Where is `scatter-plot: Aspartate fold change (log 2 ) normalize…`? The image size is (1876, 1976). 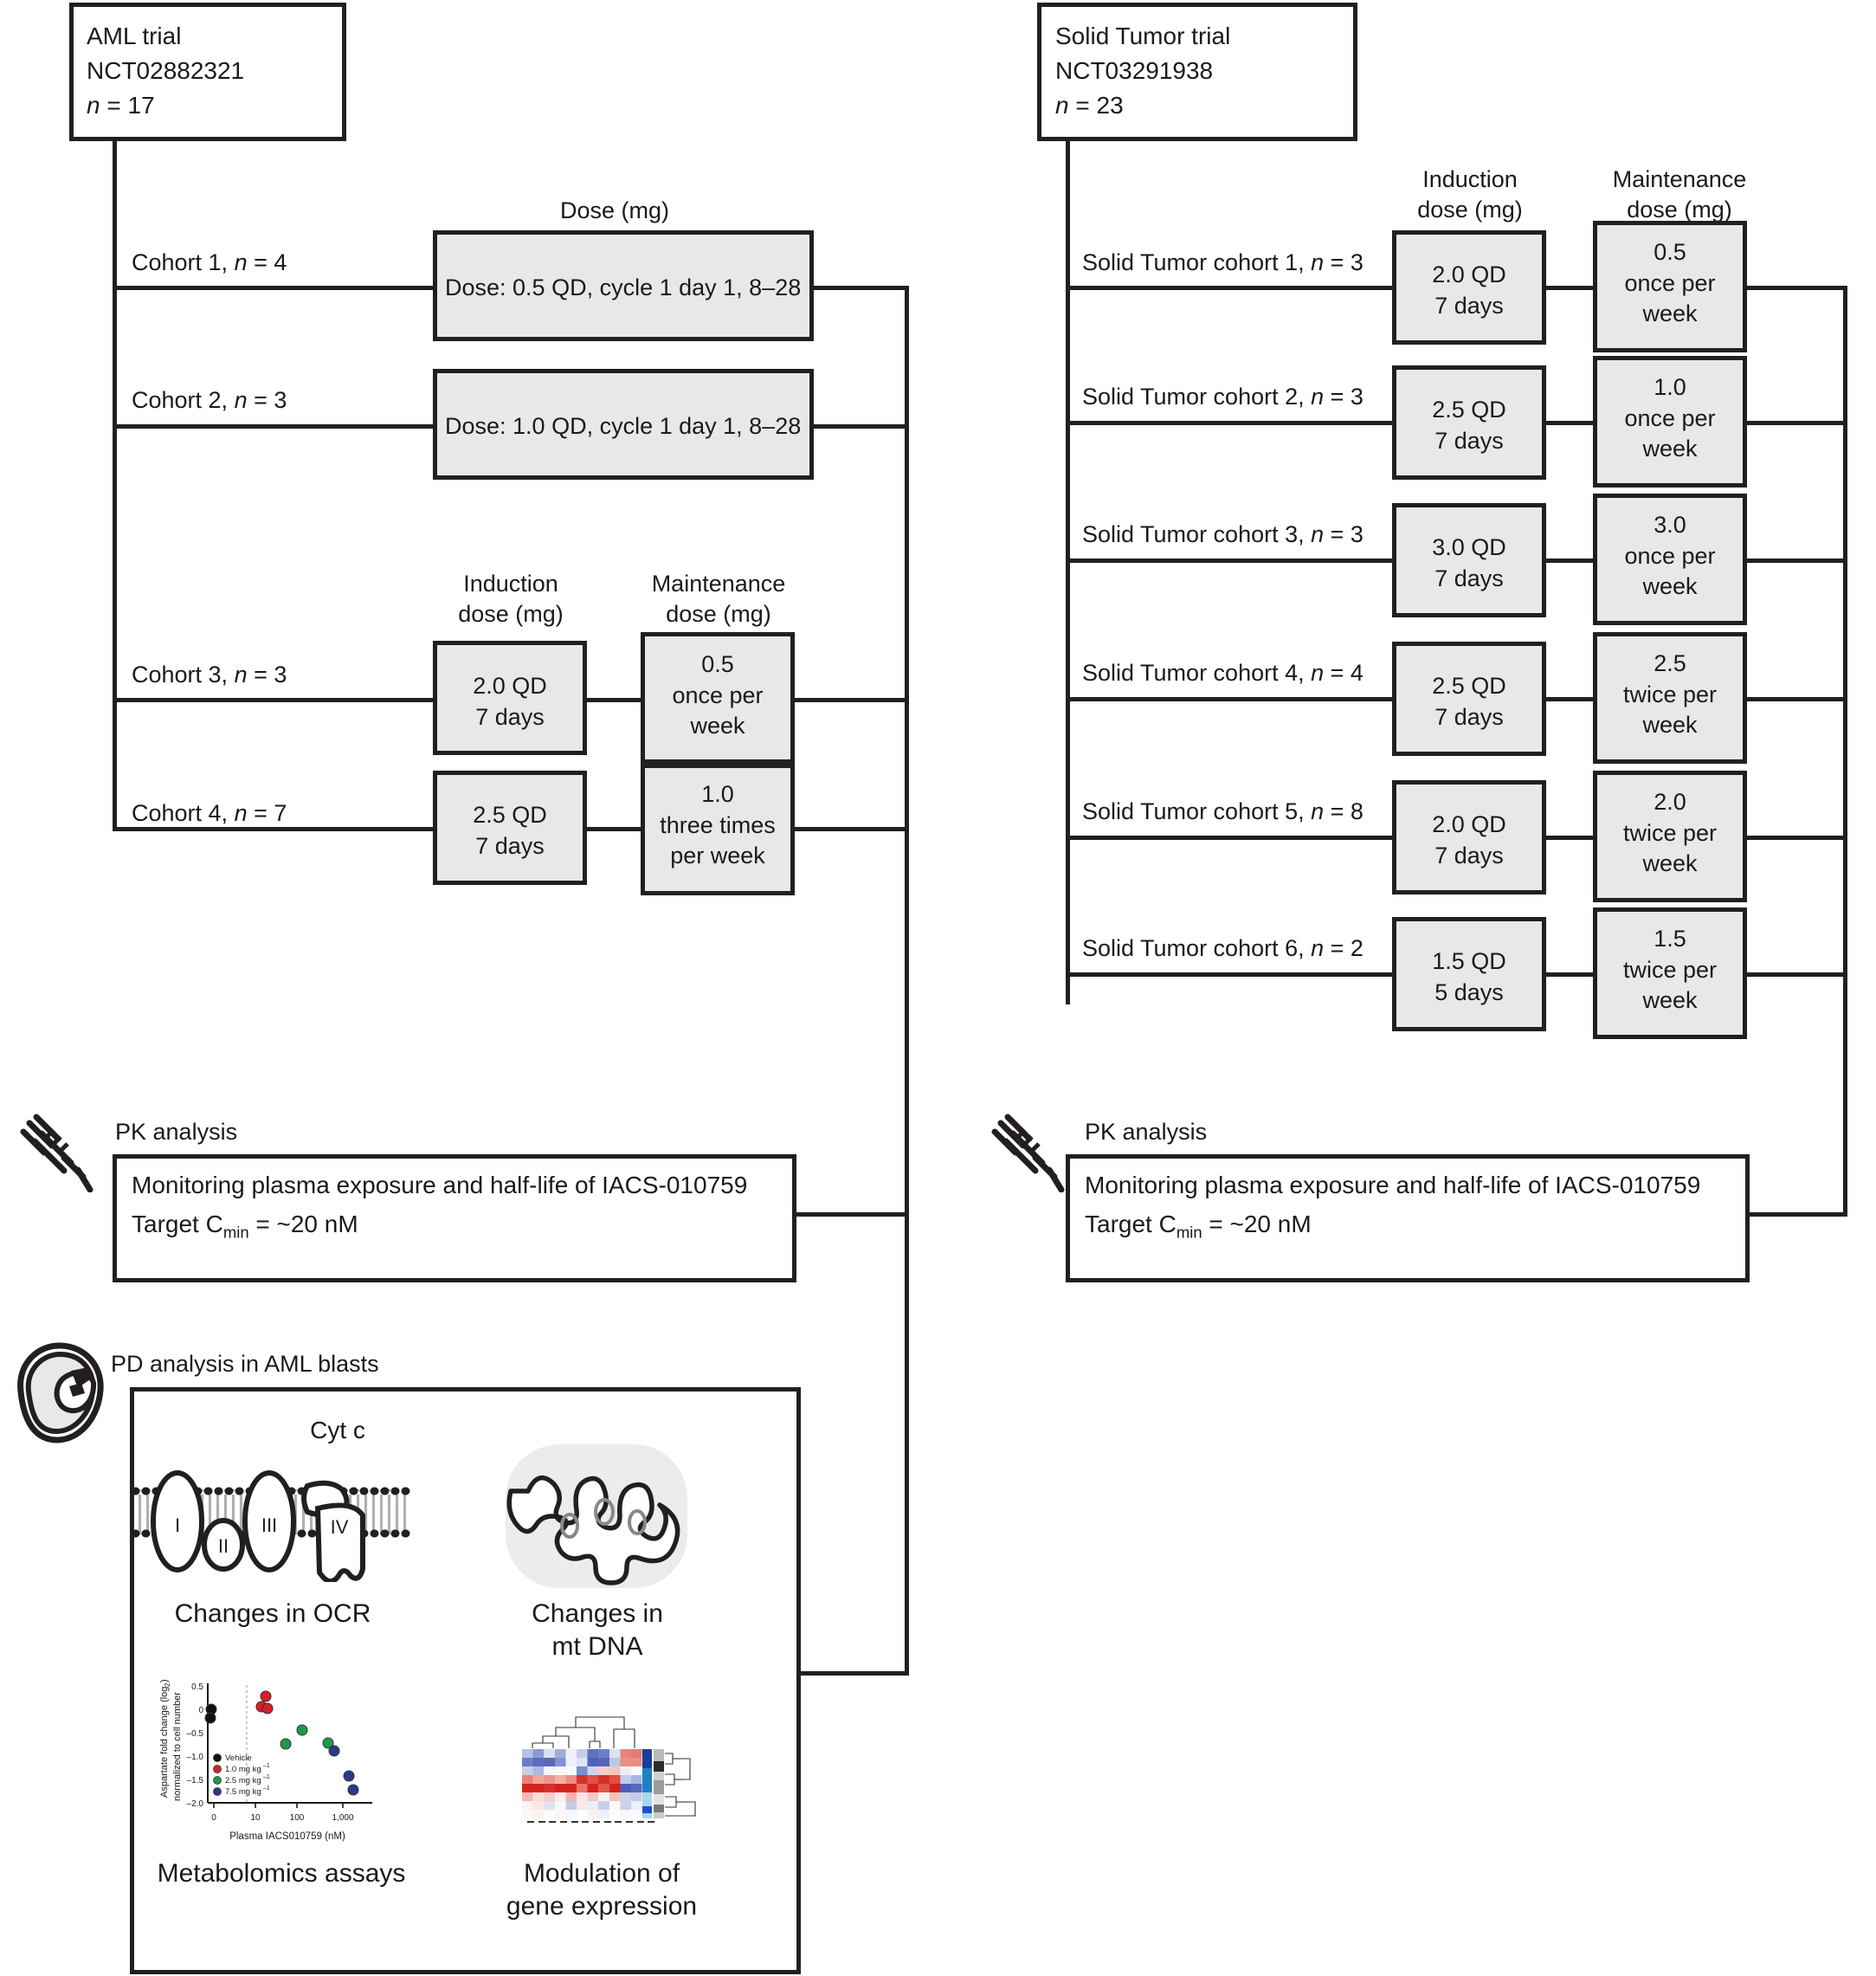 scatter-plot: Aspartate fold change (log 2 ) normalize… is located at coordinates (265, 1761).